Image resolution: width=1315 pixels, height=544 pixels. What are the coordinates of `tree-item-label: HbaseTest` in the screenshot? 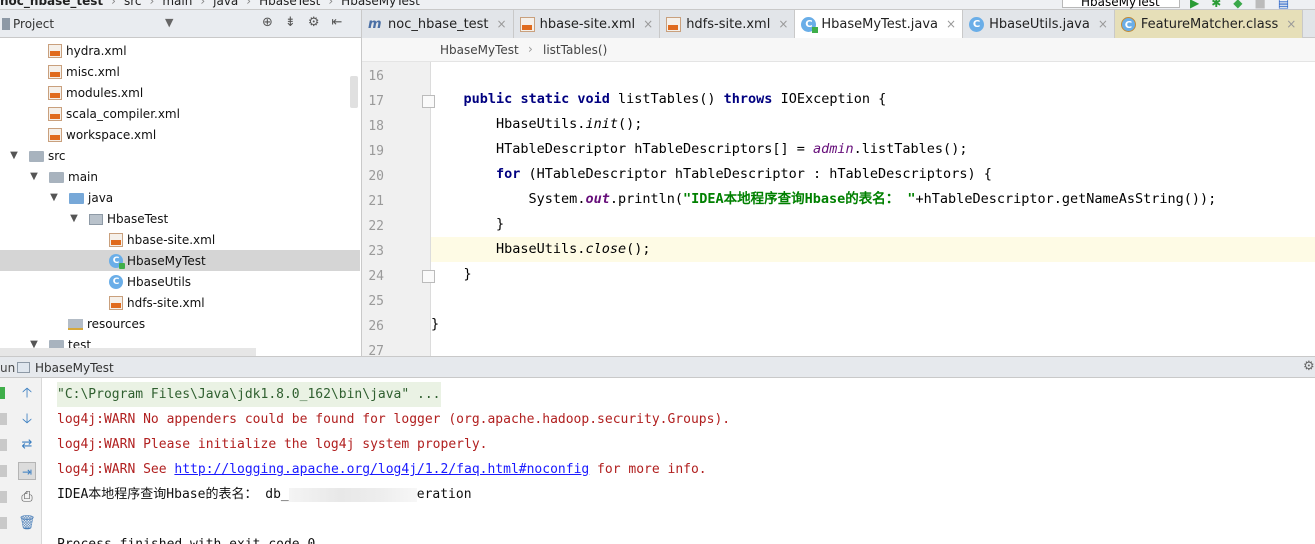 It's located at (138, 218).